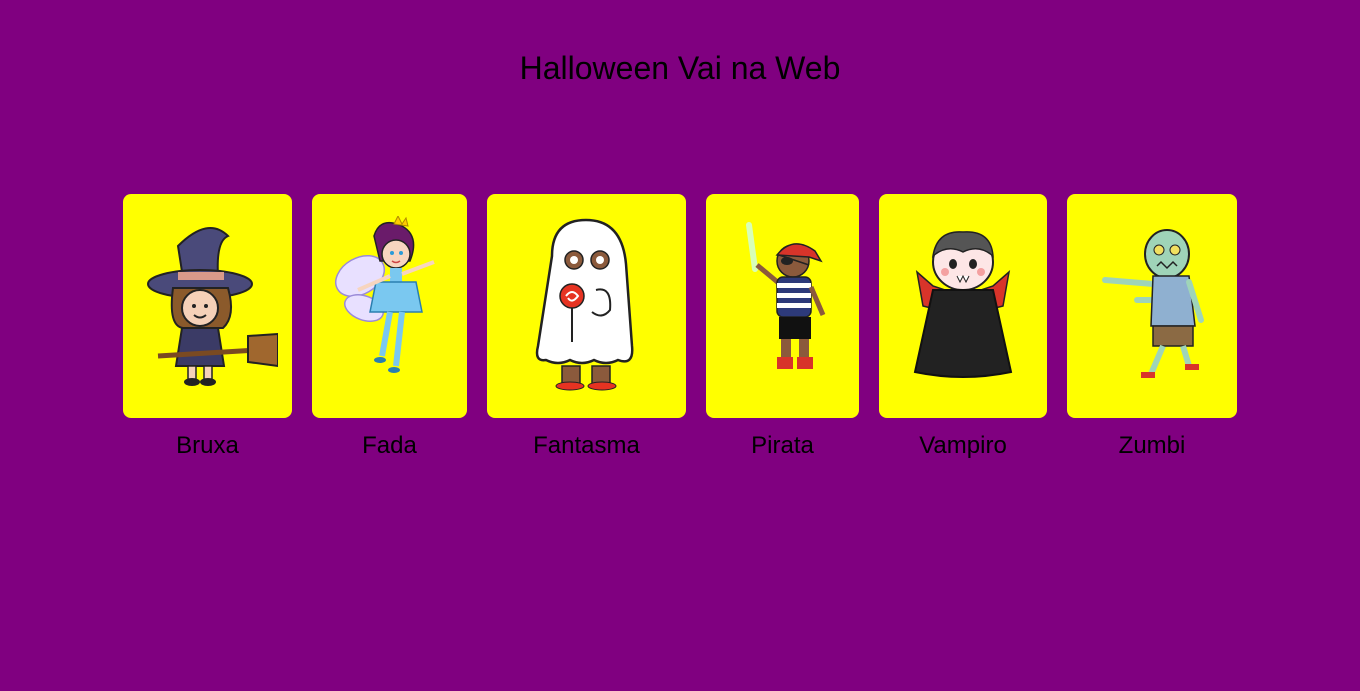 Image resolution: width=1360 pixels, height=691 pixels. What do you see at coordinates (1152, 445) in the screenshot?
I see `card-label-zumbi: Zumbi` at bounding box center [1152, 445].